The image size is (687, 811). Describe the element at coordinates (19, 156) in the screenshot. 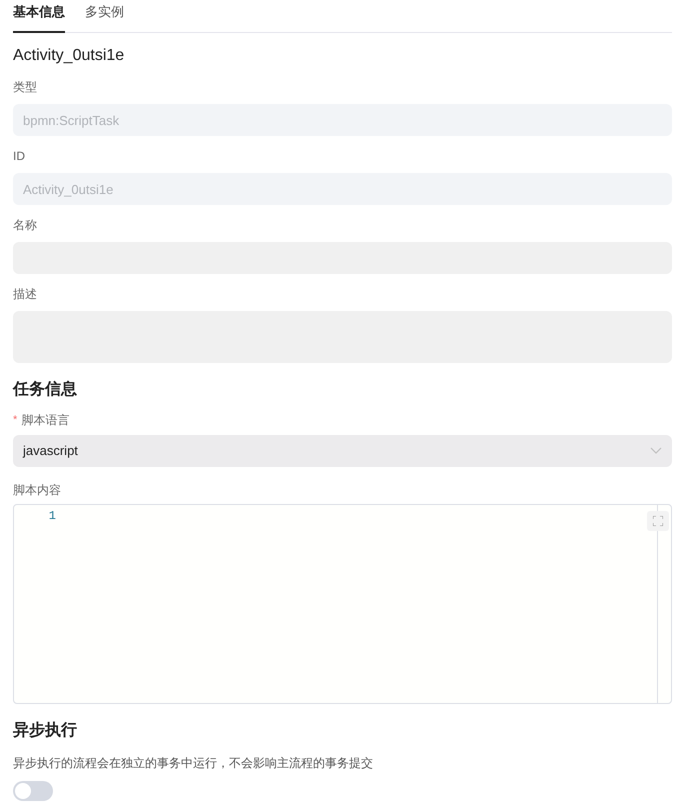

I see `field-label: ID` at that location.